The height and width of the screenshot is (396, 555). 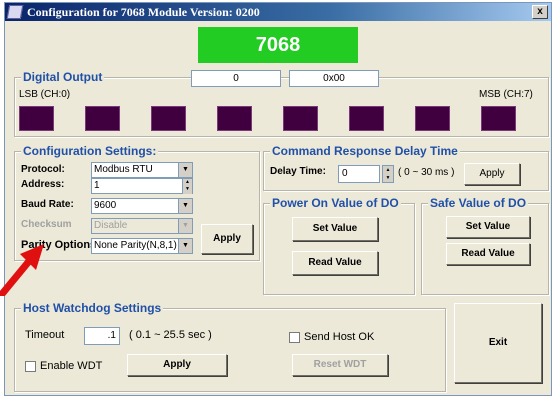 What do you see at coordinates (142, 226) in the screenshot?
I see `checksum-select: Disable ▼` at bounding box center [142, 226].